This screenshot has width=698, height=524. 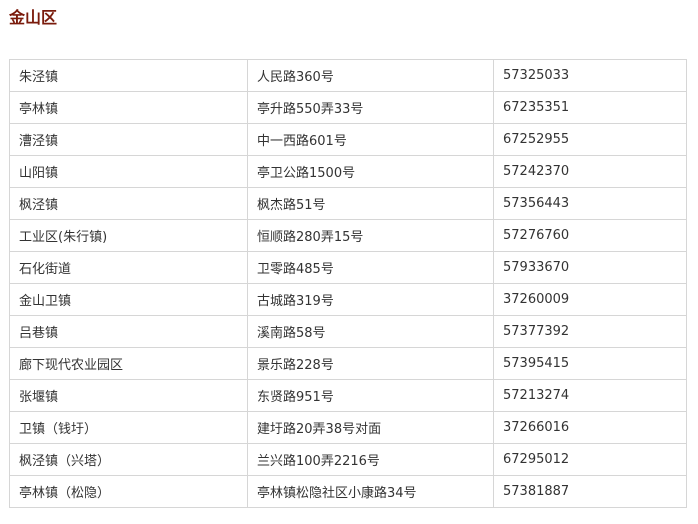 I want to click on phone-cell: 57395415, so click(x=590, y=363).